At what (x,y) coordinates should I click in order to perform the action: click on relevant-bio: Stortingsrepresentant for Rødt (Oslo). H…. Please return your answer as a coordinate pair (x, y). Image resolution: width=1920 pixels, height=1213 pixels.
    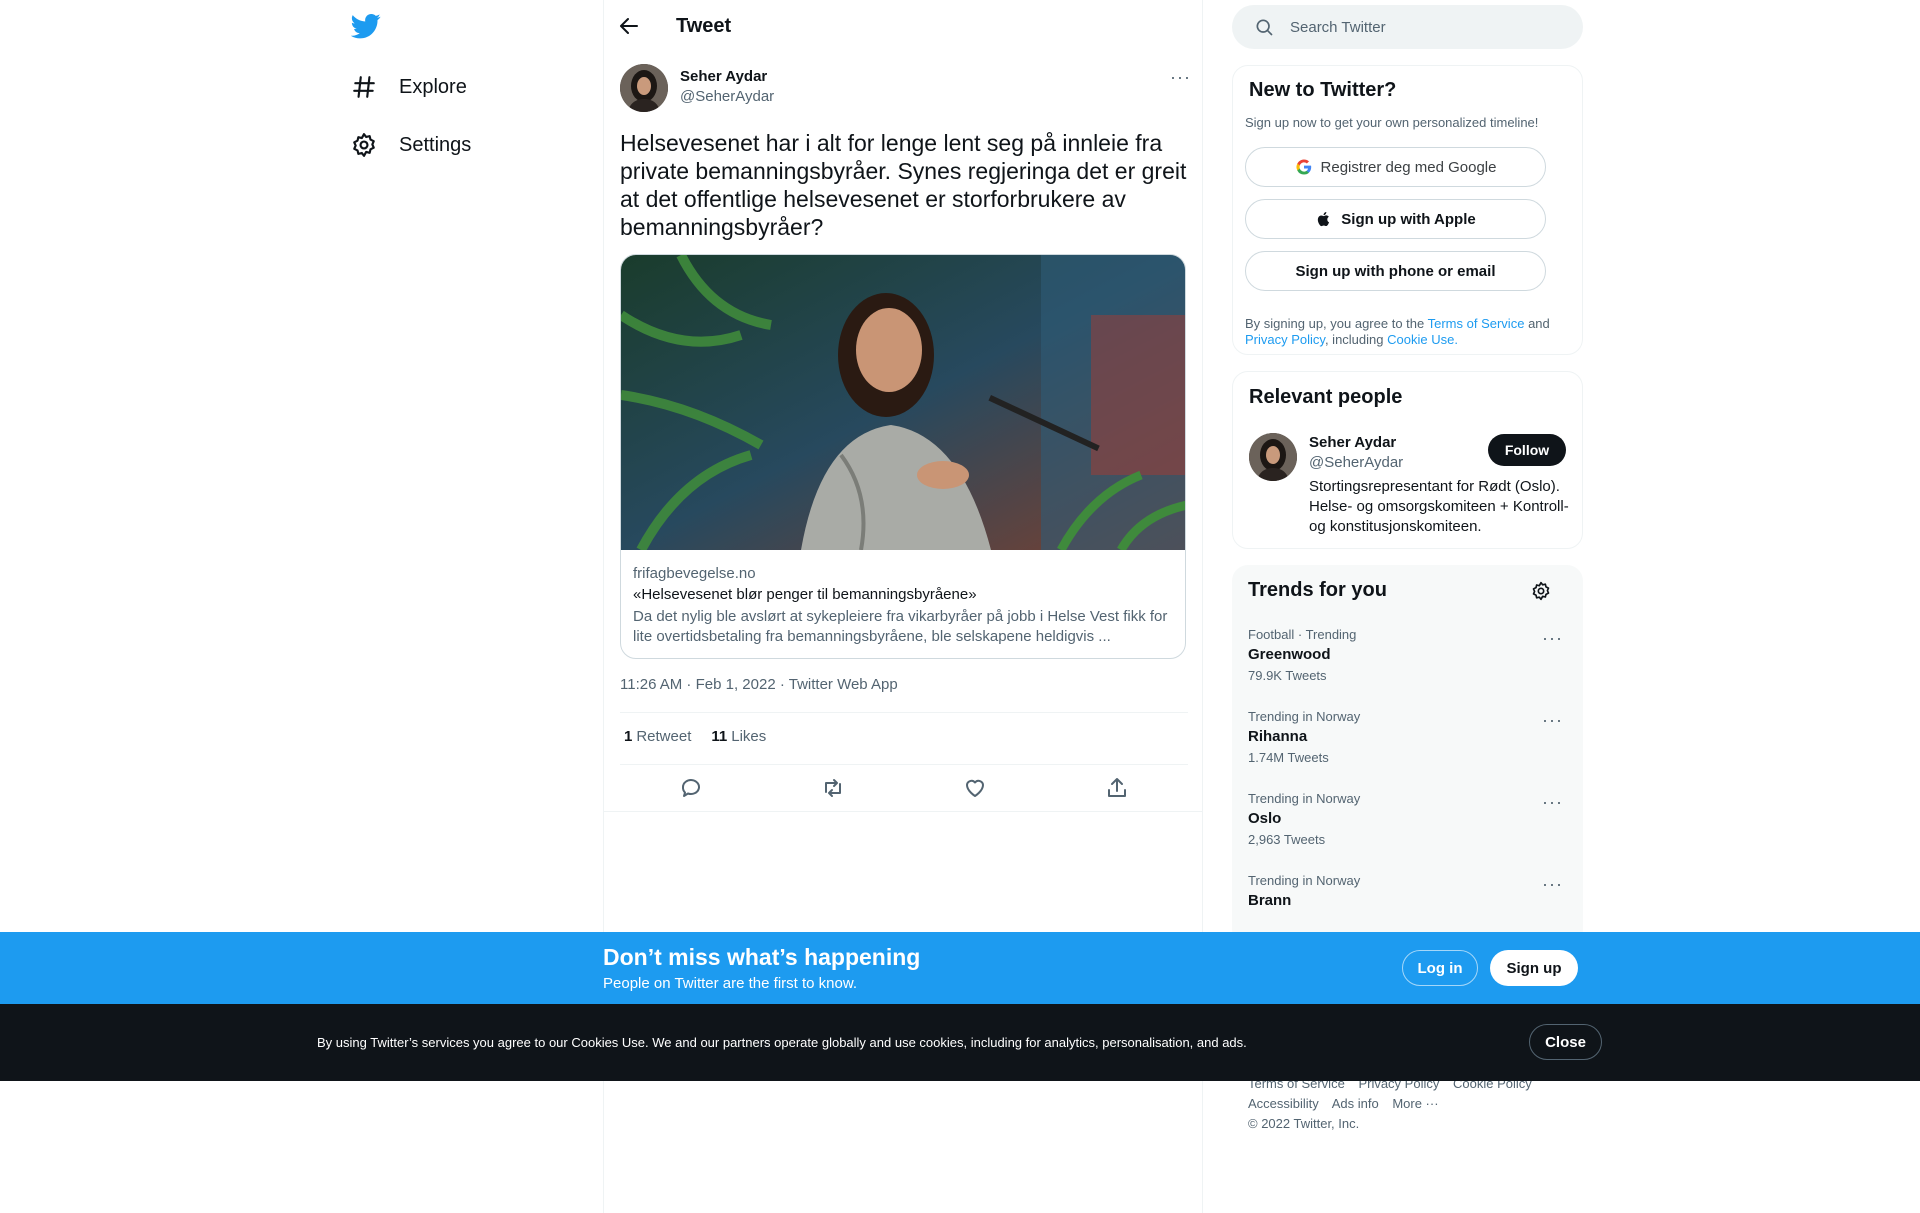
    Looking at the image, I should click on (1439, 506).